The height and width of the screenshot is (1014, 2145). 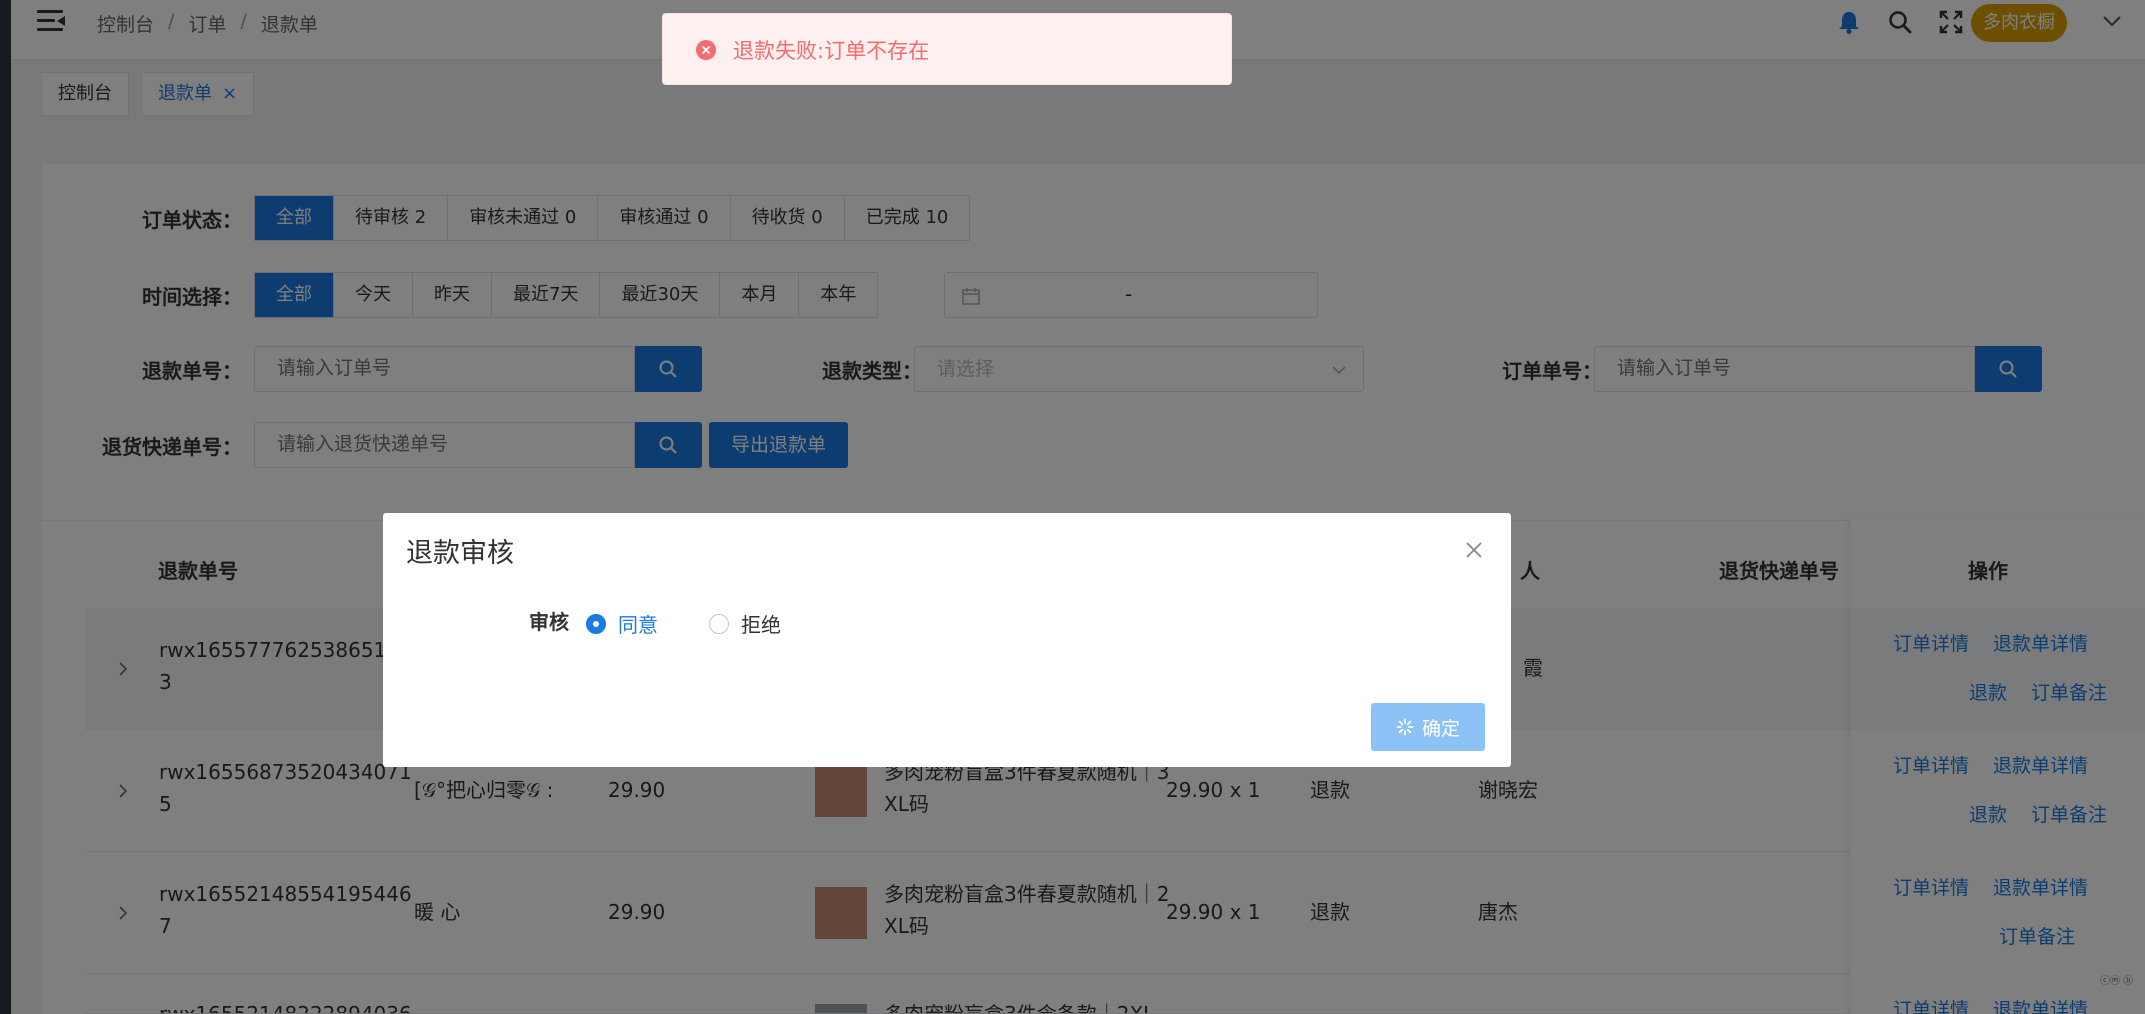 I want to click on reject-radio: 拒绝, so click(x=745, y=623).